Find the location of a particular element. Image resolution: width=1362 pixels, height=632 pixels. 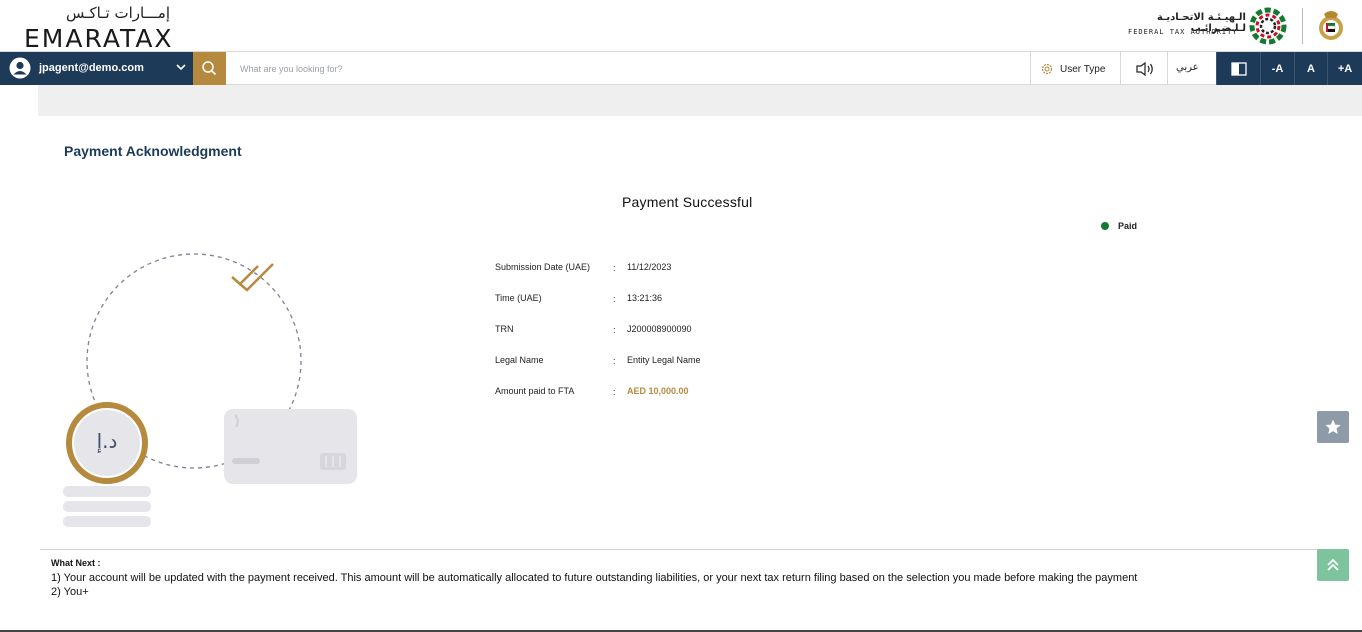

speaker-icon is located at coordinates (1145, 69).